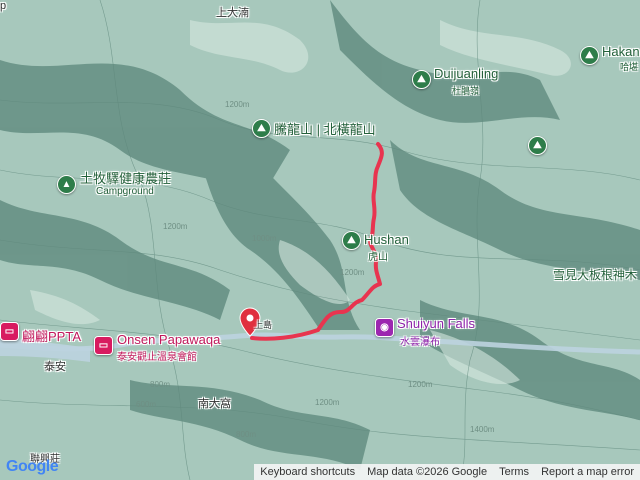 The image size is (640, 480). I want to click on google-logo: Google, so click(32, 467).